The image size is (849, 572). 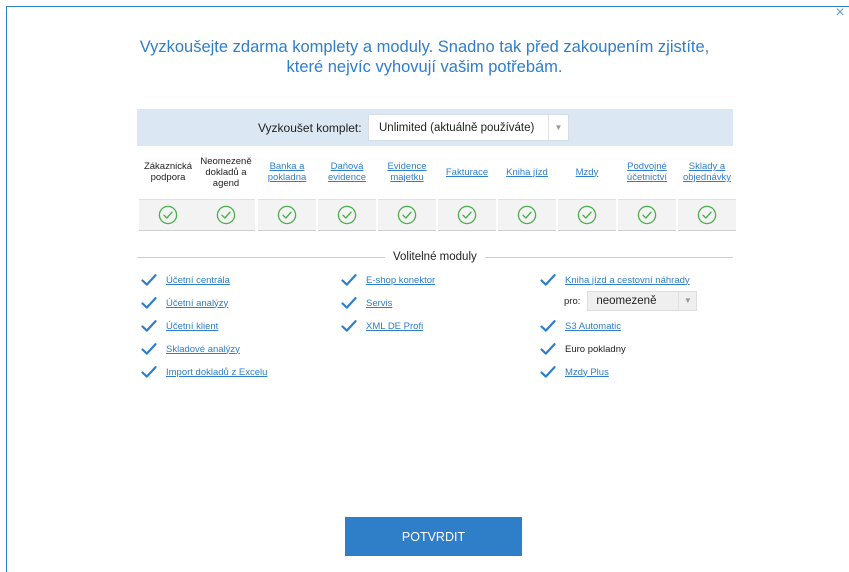 I want to click on module-label: Účetní centrála, so click(x=198, y=280).